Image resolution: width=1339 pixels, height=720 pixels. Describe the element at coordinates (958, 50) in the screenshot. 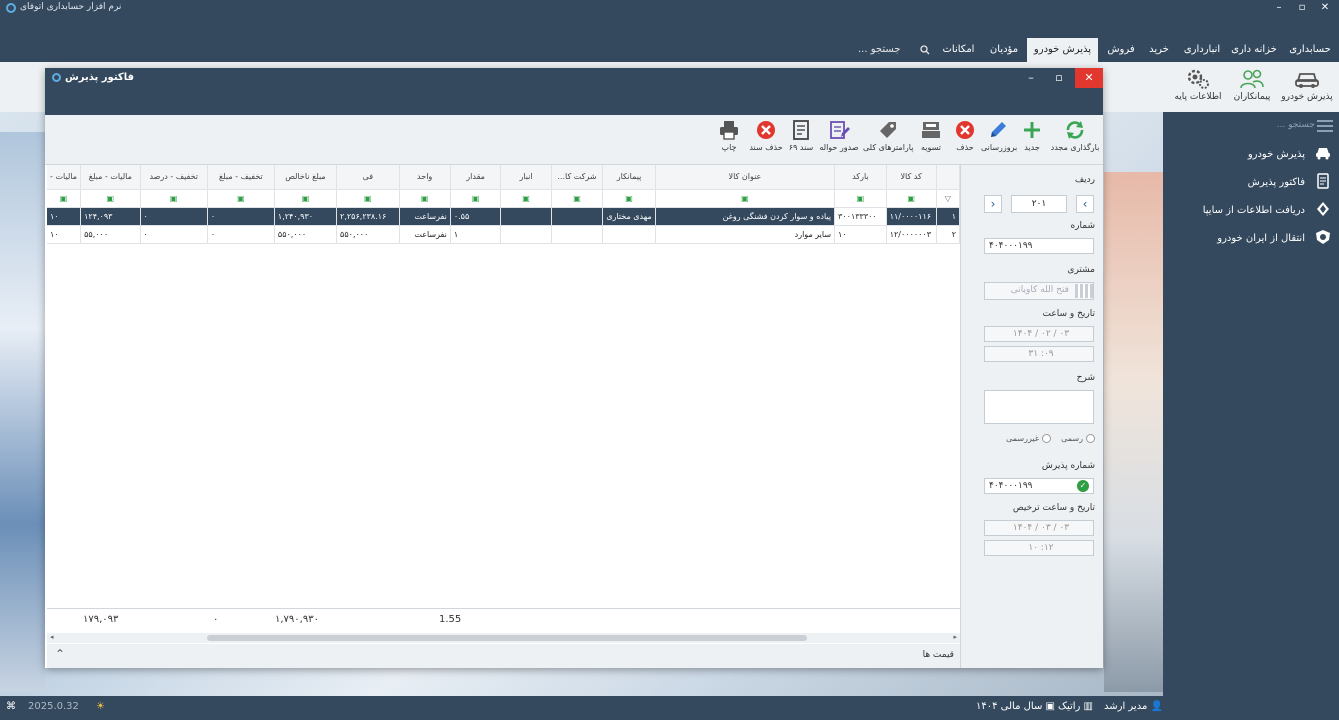

I see `menu-features: امکانات` at that location.